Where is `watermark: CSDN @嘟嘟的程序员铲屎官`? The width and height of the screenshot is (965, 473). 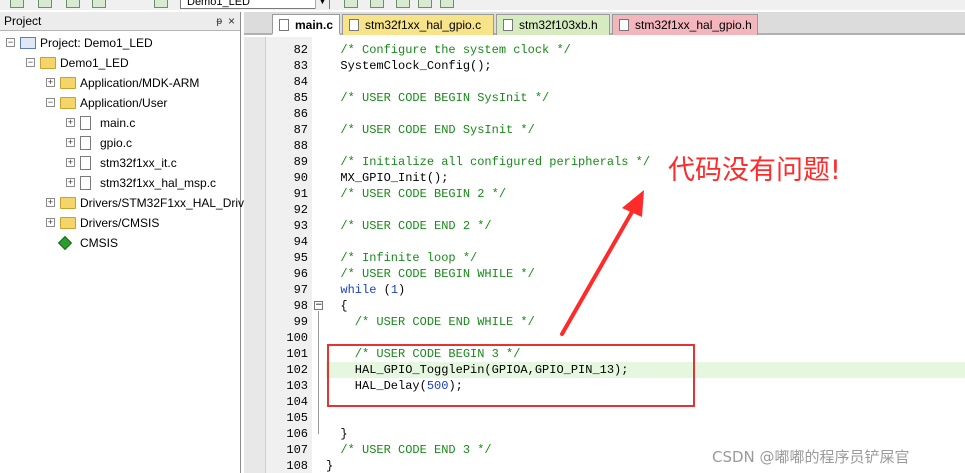
watermark: CSDN @嘟嘟的程序员铲屎官 is located at coordinates (811, 457).